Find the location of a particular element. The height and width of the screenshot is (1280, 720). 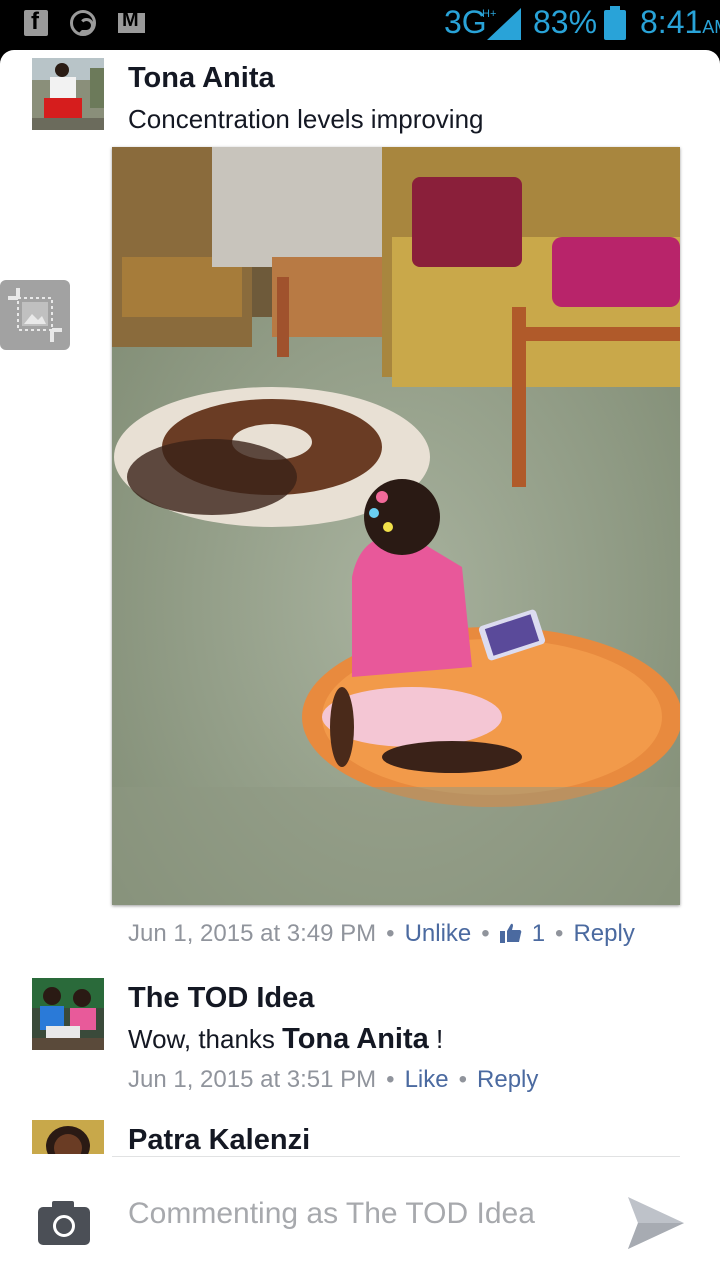

post-author-name: Tona Anita is located at coordinates (201, 78).